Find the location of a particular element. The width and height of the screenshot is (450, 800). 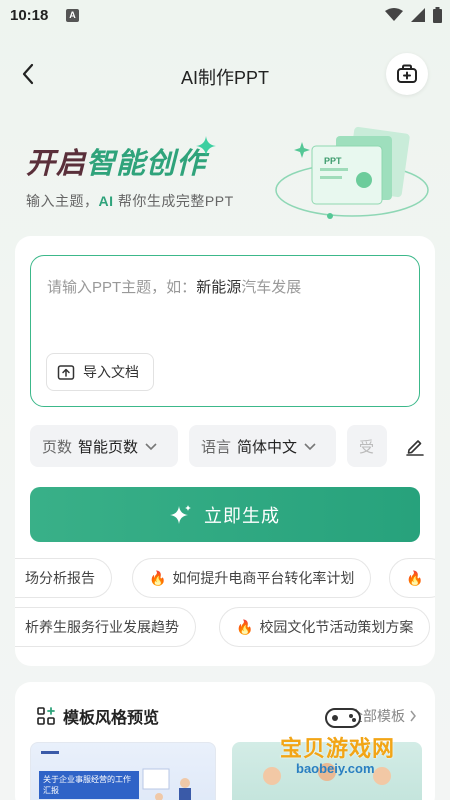

briefcase-button is located at coordinates (407, 74).